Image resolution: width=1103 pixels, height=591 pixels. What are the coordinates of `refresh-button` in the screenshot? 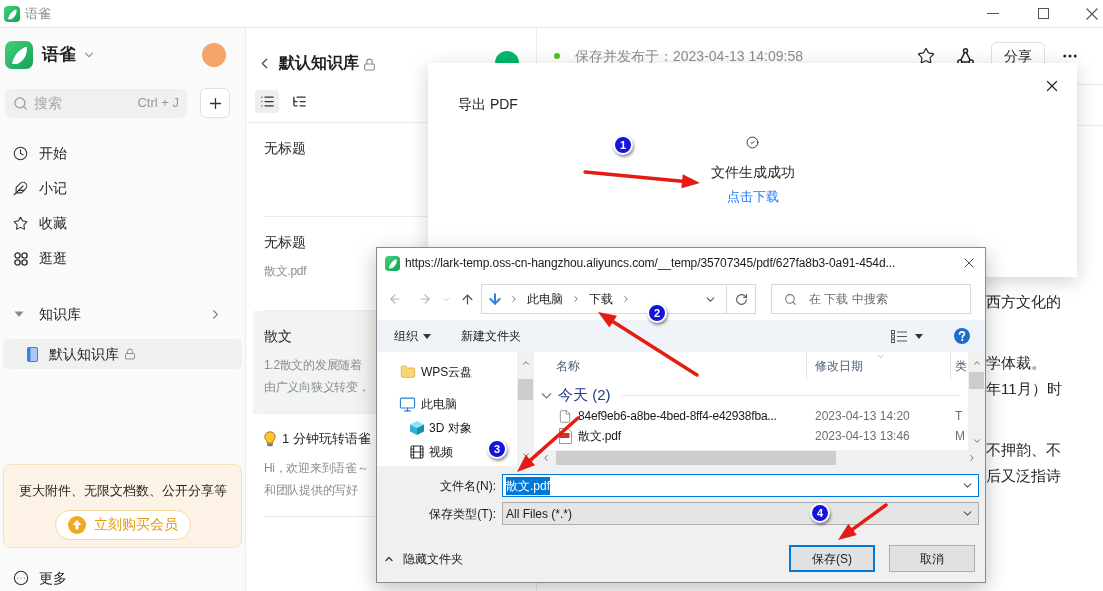 It's located at (741, 299).